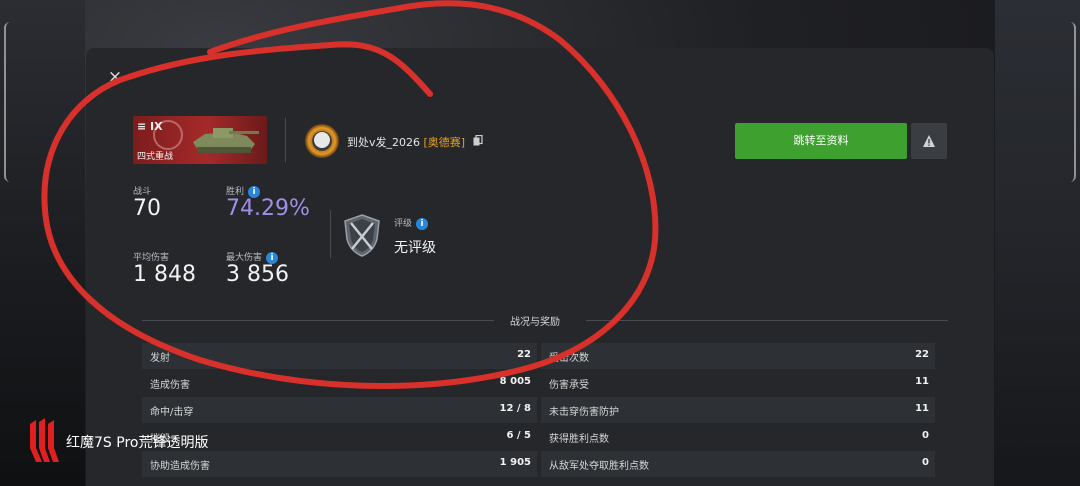 The image size is (1080, 486). What do you see at coordinates (164, 274) in the screenshot?
I see `avg-damage-value: 1 848` at bounding box center [164, 274].